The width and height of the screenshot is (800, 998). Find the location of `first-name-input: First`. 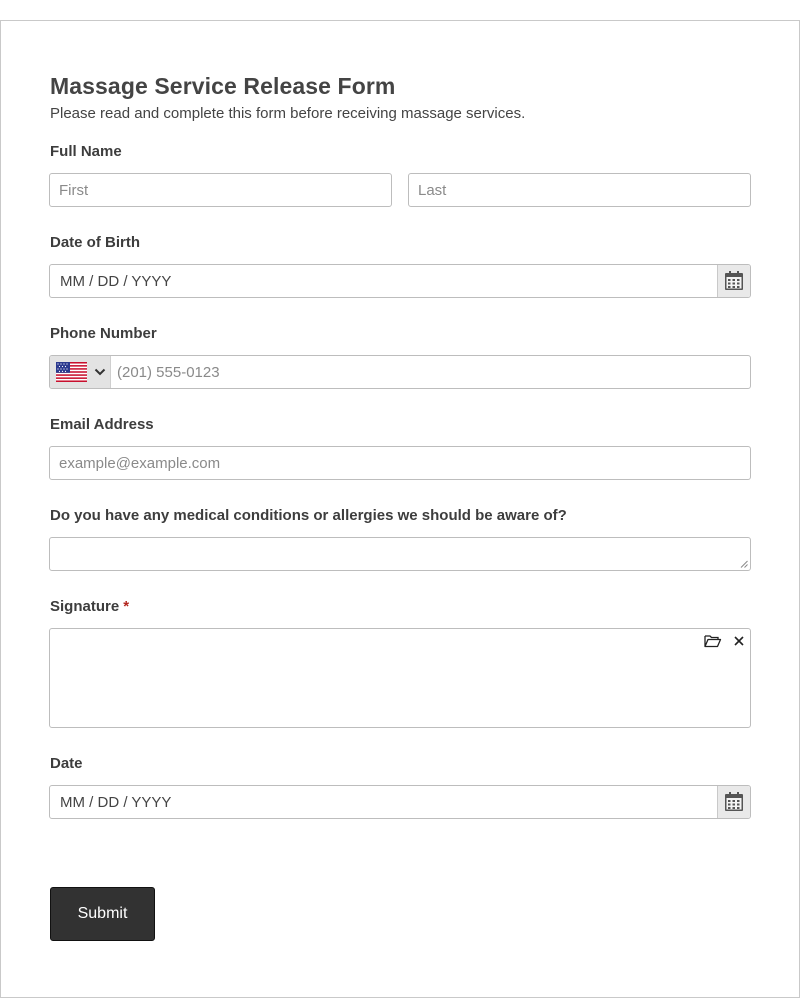

first-name-input: First is located at coordinates (220, 190).